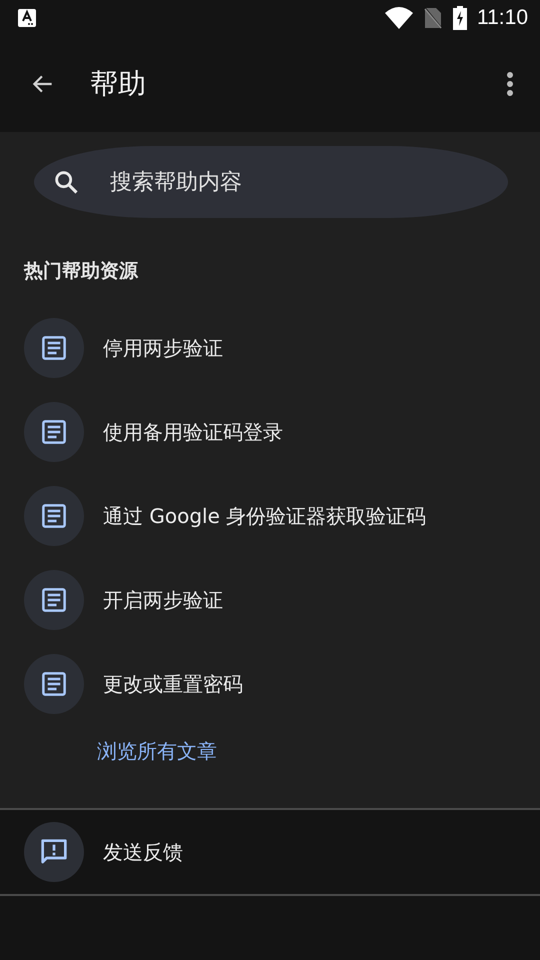  What do you see at coordinates (399, 18) in the screenshot?
I see `wifi-icon` at bounding box center [399, 18].